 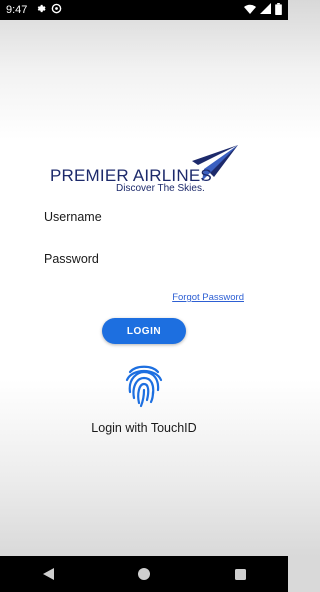 What do you see at coordinates (145, 169) in the screenshot?
I see `airline-logo: PREMIER AIRLINES Discover The Skies.` at bounding box center [145, 169].